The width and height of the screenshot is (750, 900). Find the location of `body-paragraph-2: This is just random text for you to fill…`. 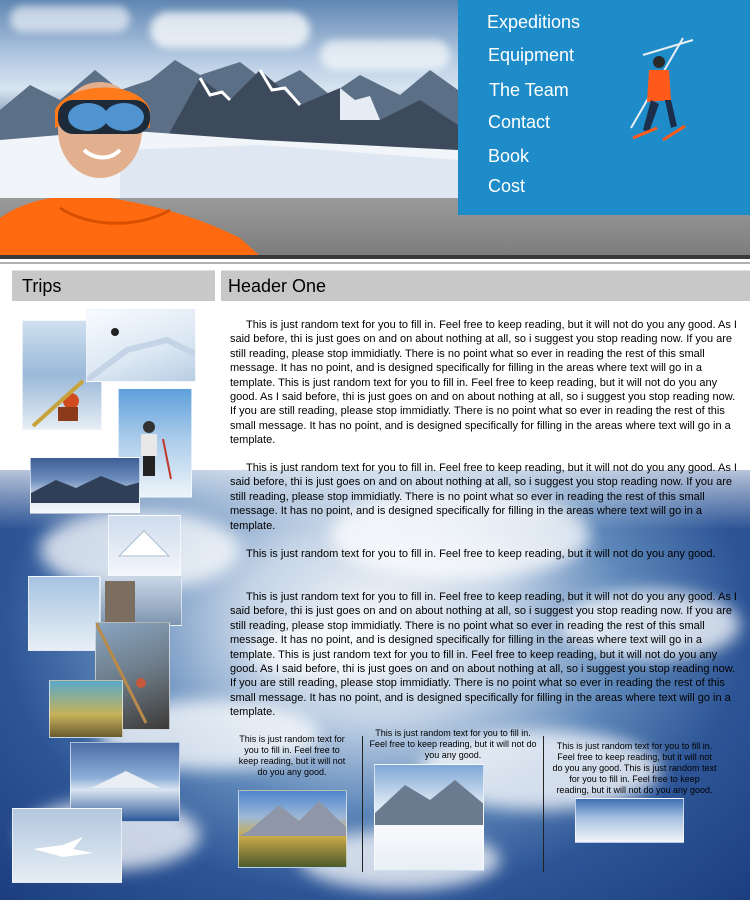

body-paragraph-2: This is just random text for you to fill… is located at coordinates (483, 497).